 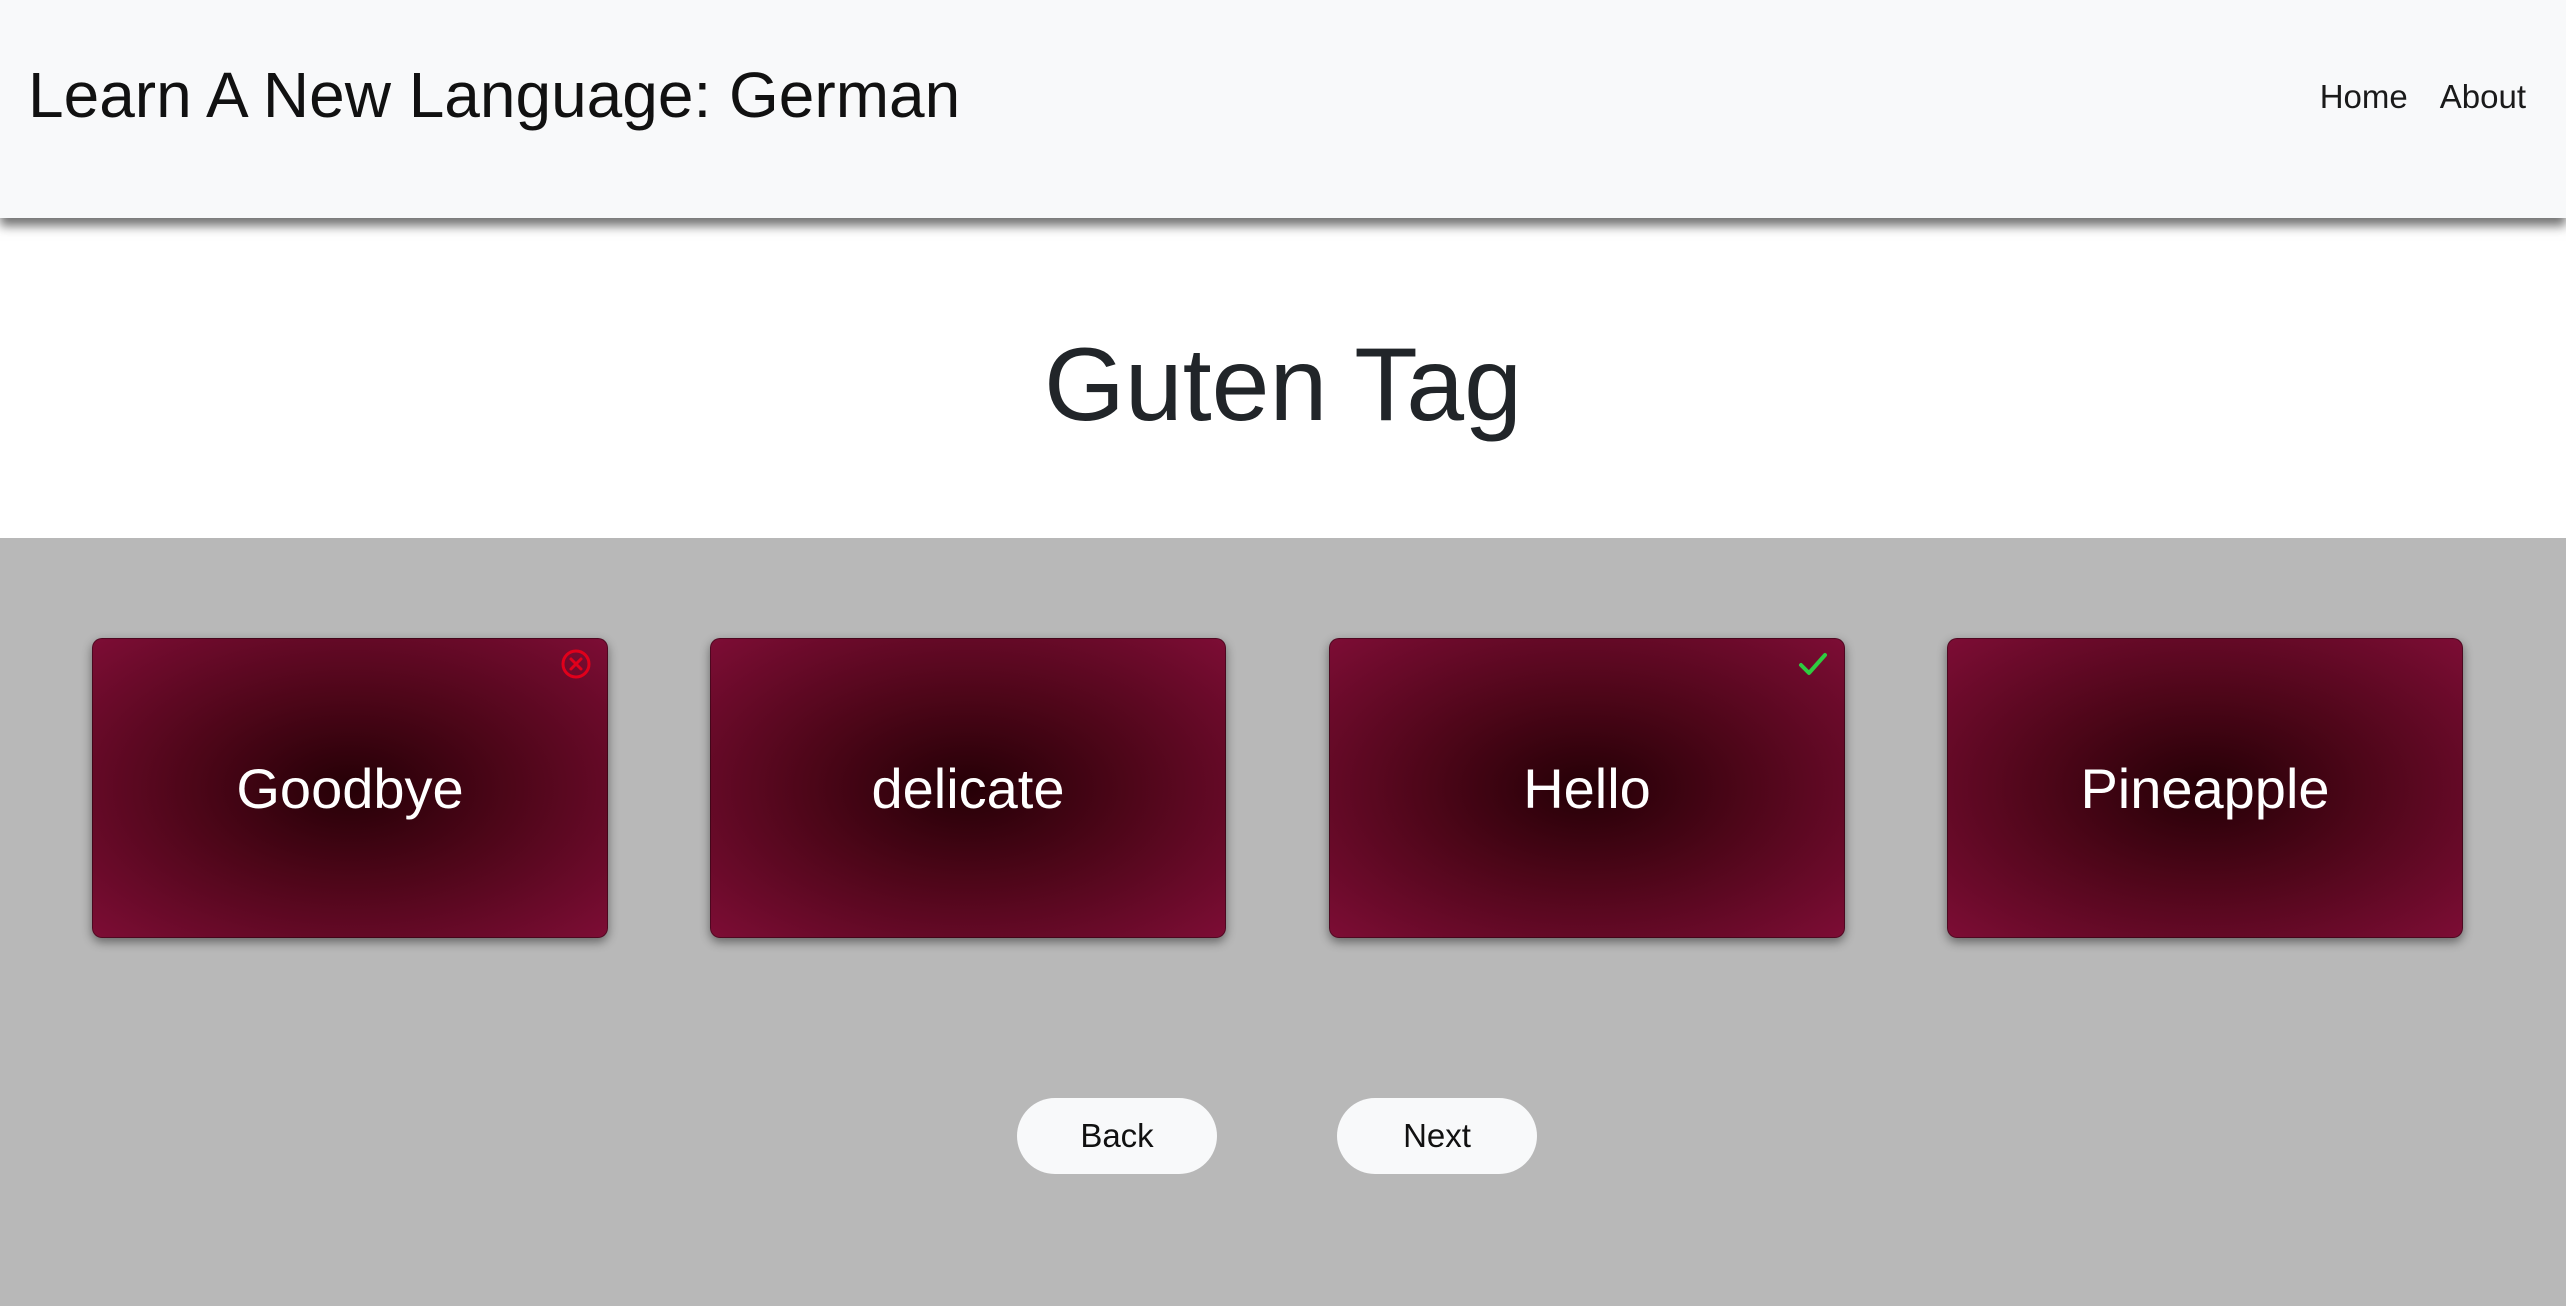 What do you see at coordinates (576, 664) in the screenshot?
I see `x-circle-icon` at bounding box center [576, 664].